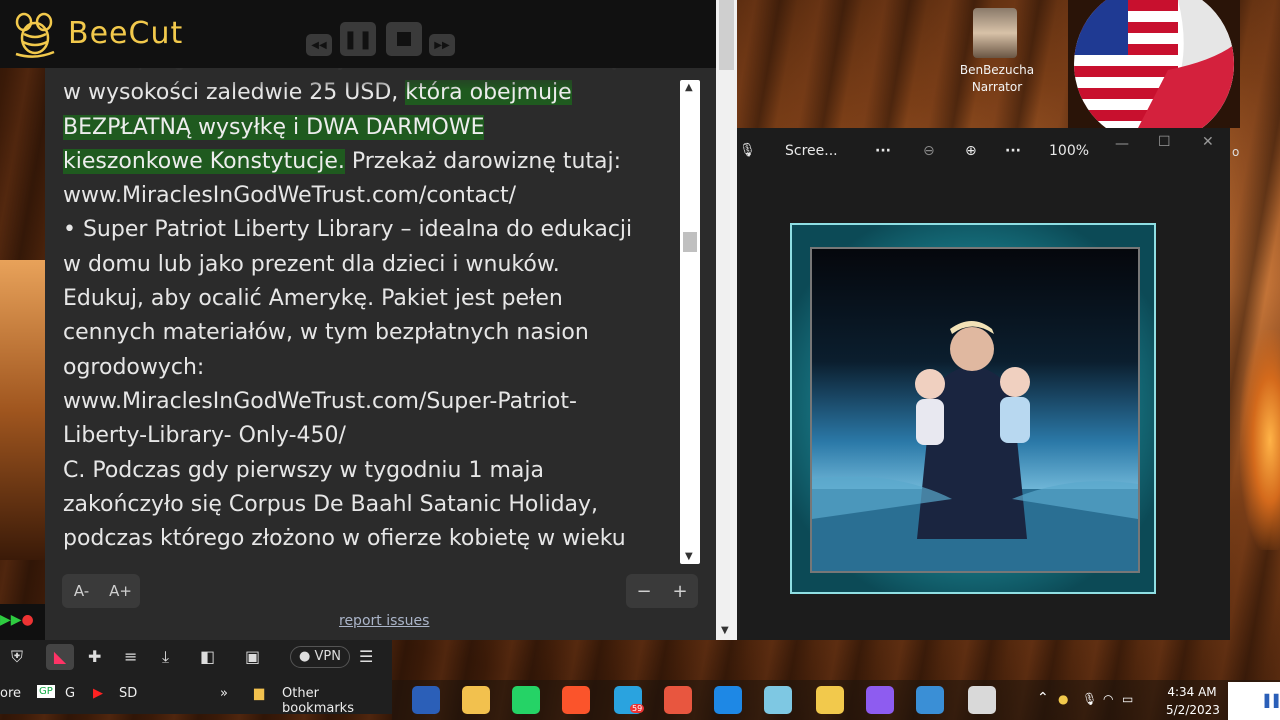 The height and width of the screenshot is (720, 1280). Describe the element at coordinates (17, 620) in the screenshot. I see `side-app-icons: ▶▶●` at that location.